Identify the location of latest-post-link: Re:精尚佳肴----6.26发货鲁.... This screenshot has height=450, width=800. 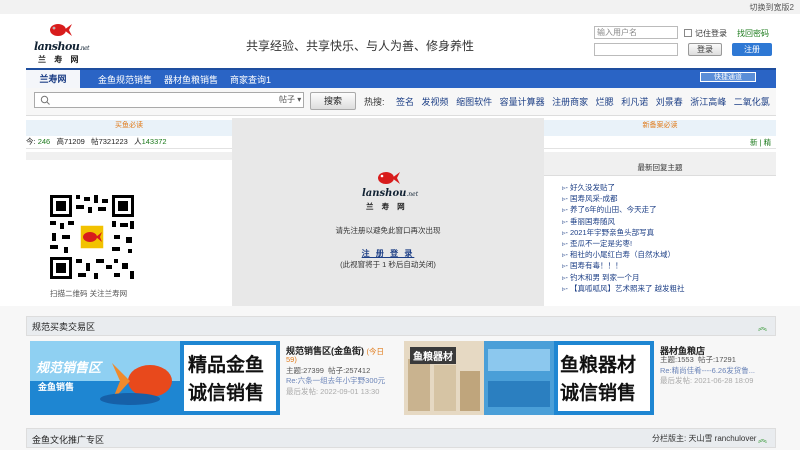
(707, 371).